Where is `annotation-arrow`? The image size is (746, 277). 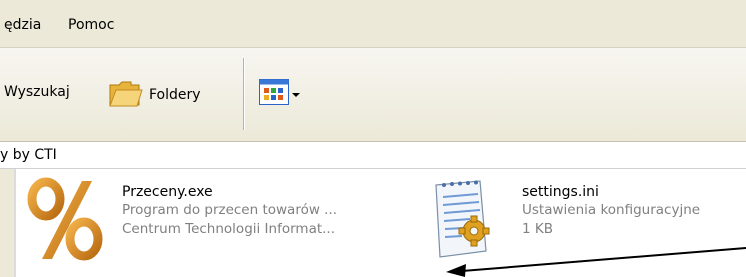 annotation-arrow is located at coordinates (596, 262).